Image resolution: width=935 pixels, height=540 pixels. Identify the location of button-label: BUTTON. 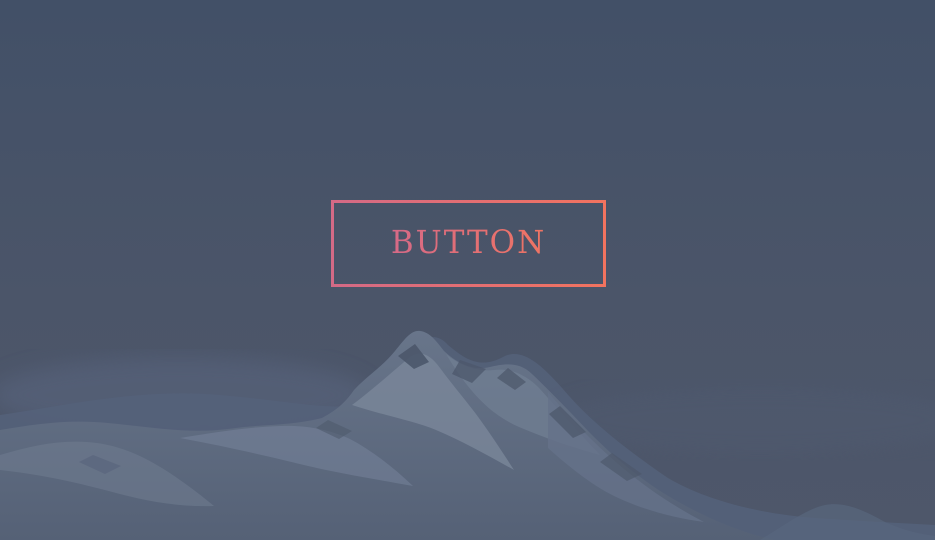
(468, 243).